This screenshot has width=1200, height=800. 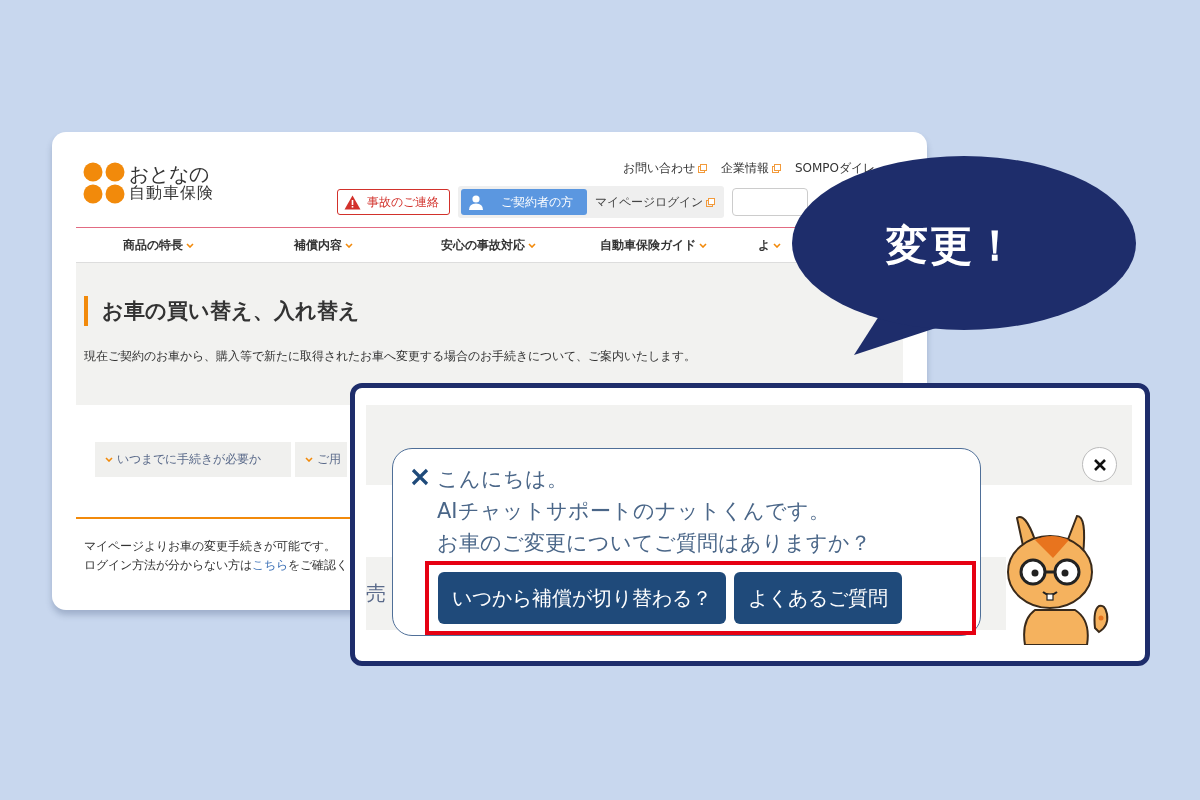 What do you see at coordinates (323, 245) in the screenshot?
I see `nav-menu-item: 補償内容` at bounding box center [323, 245].